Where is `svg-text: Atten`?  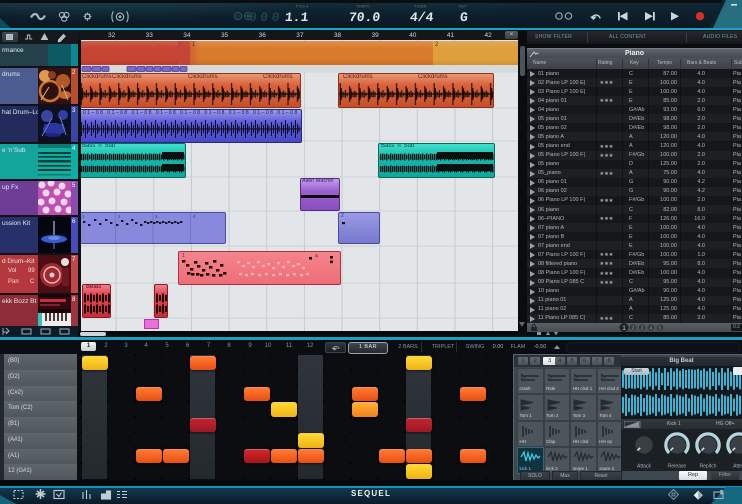
svg-text: Atten is located at coordinates (737, 467).